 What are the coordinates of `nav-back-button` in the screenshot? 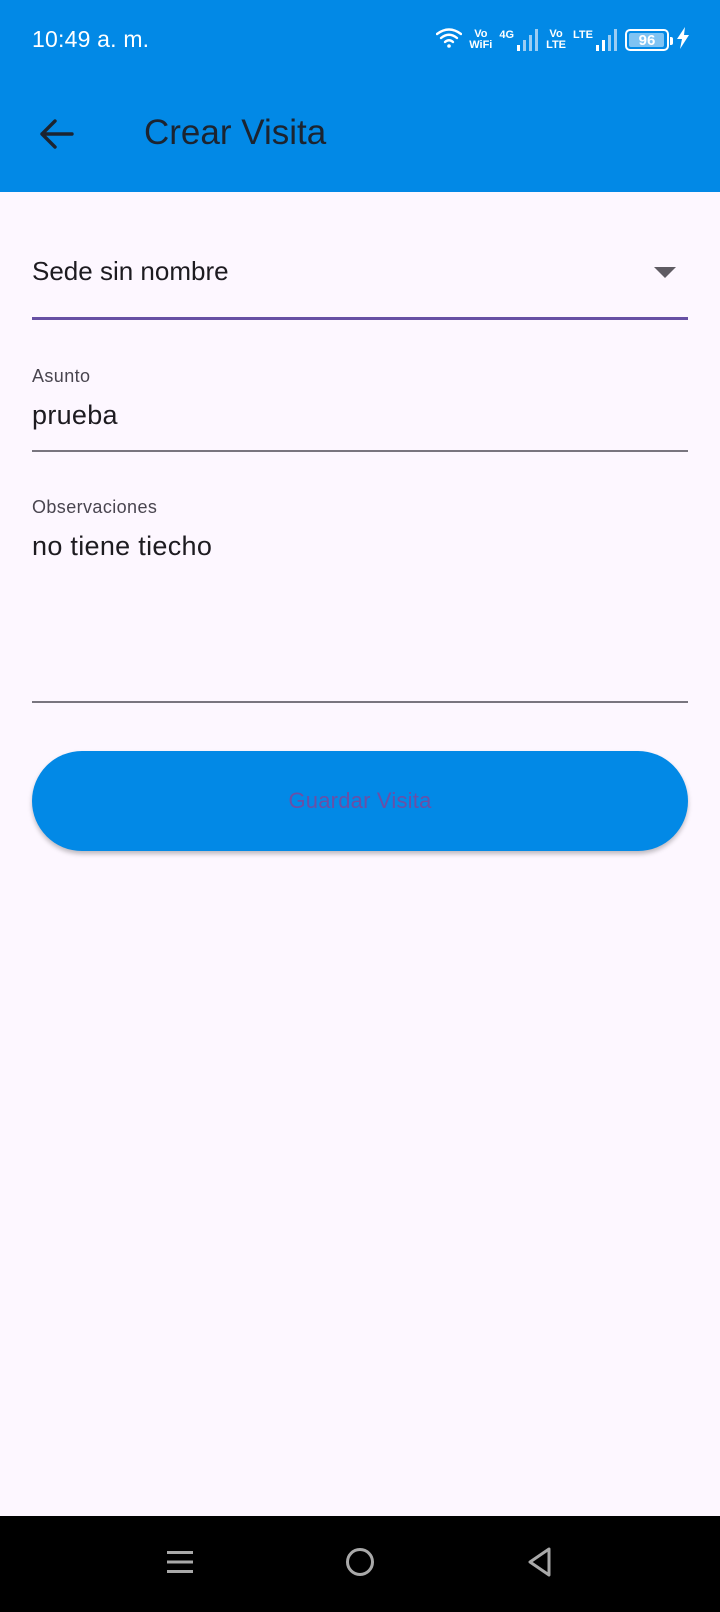 It's located at (540, 1564).